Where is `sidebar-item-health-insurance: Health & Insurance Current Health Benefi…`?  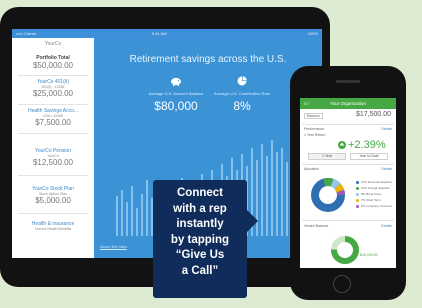
sidebar-item-health-insurance: Health & Insurance Current Health Benefi… is located at coordinates (53, 226).